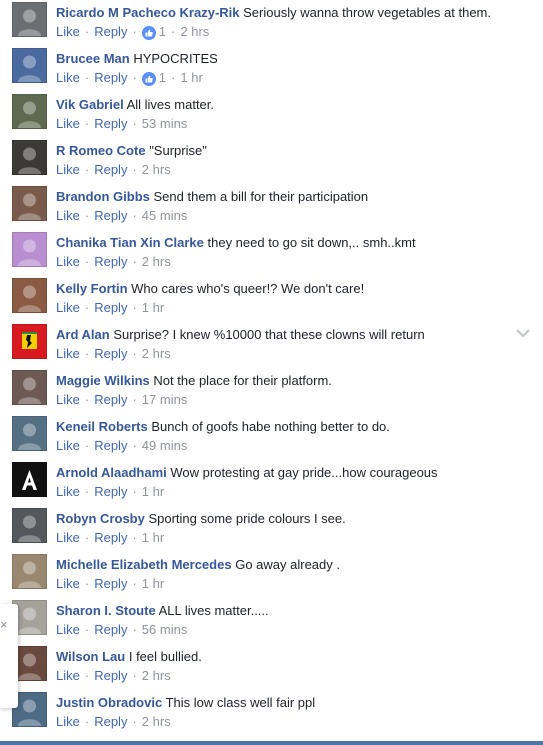 The height and width of the screenshot is (745, 543). What do you see at coordinates (4, 625) in the screenshot?
I see `close-icon: ×` at bounding box center [4, 625].